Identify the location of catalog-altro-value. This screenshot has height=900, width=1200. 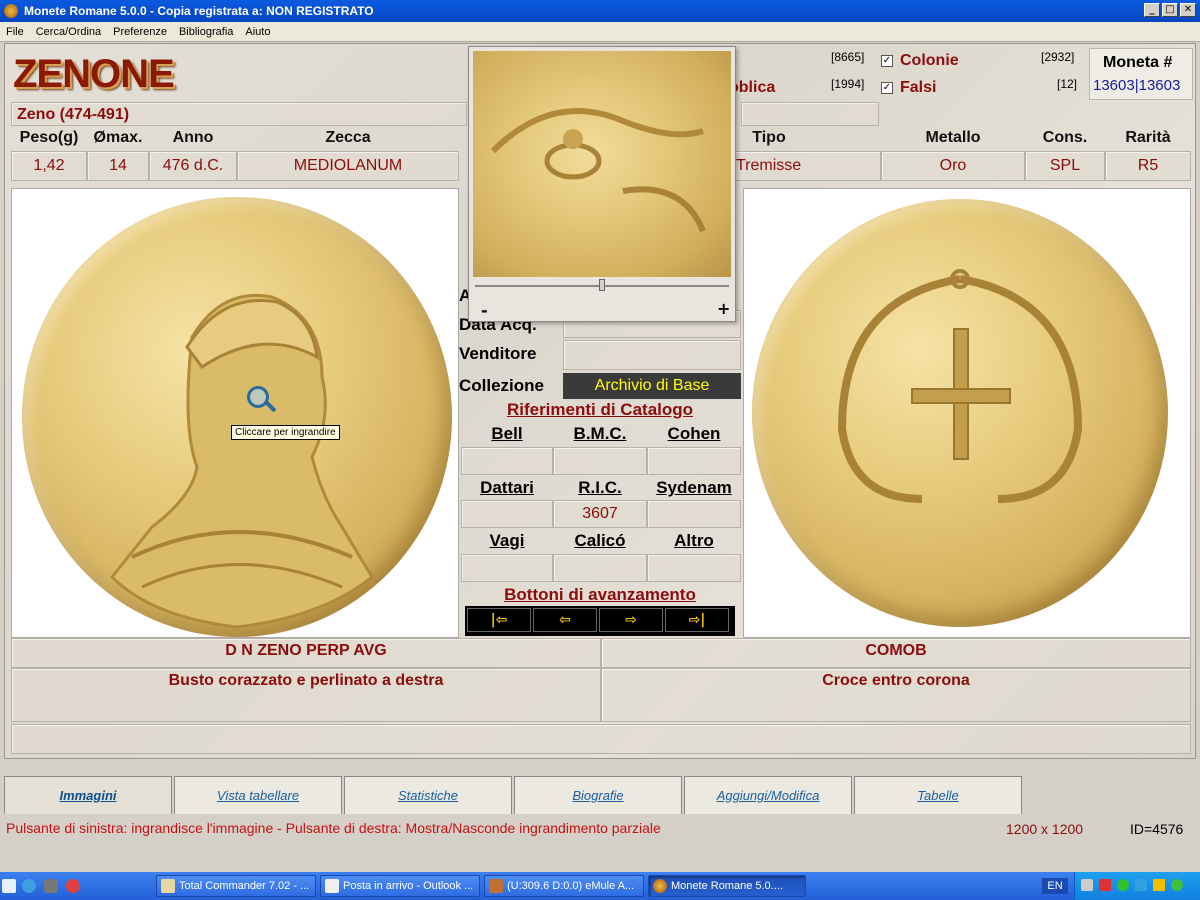
(694, 568).